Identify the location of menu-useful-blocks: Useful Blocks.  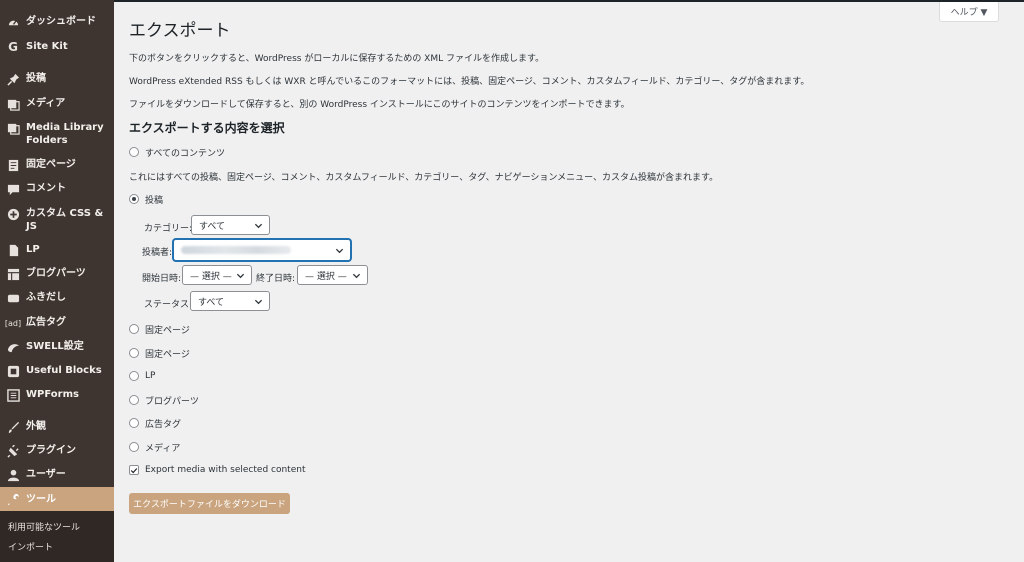
(57, 370).